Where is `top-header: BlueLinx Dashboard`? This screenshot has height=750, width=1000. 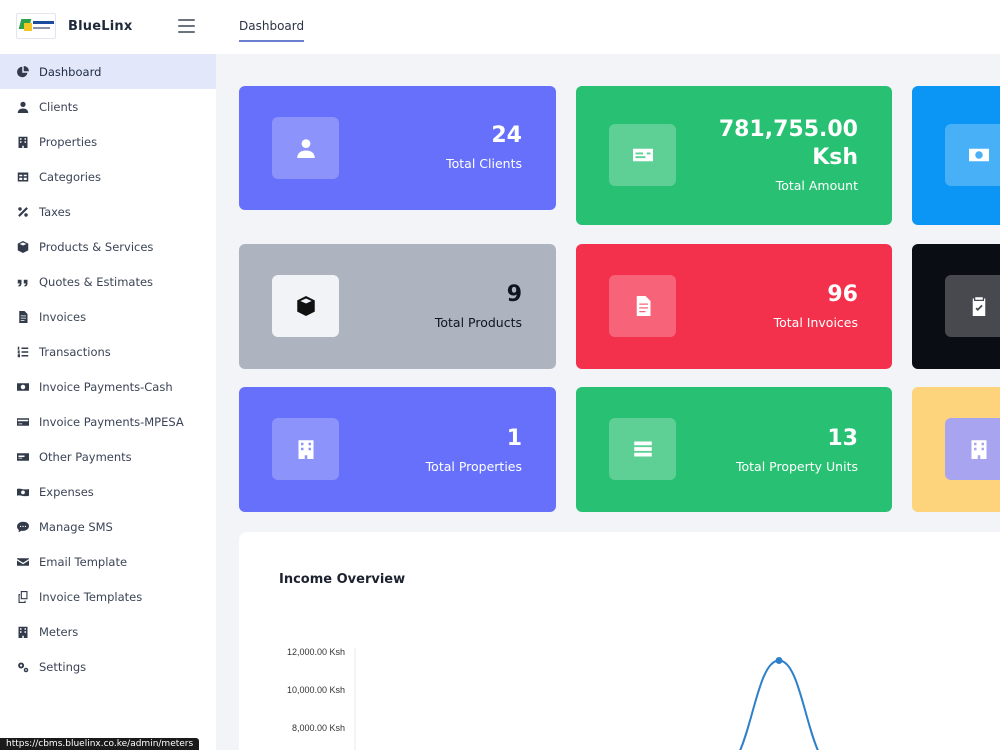
top-header: BlueLinx Dashboard is located at coordinates (500, 27).